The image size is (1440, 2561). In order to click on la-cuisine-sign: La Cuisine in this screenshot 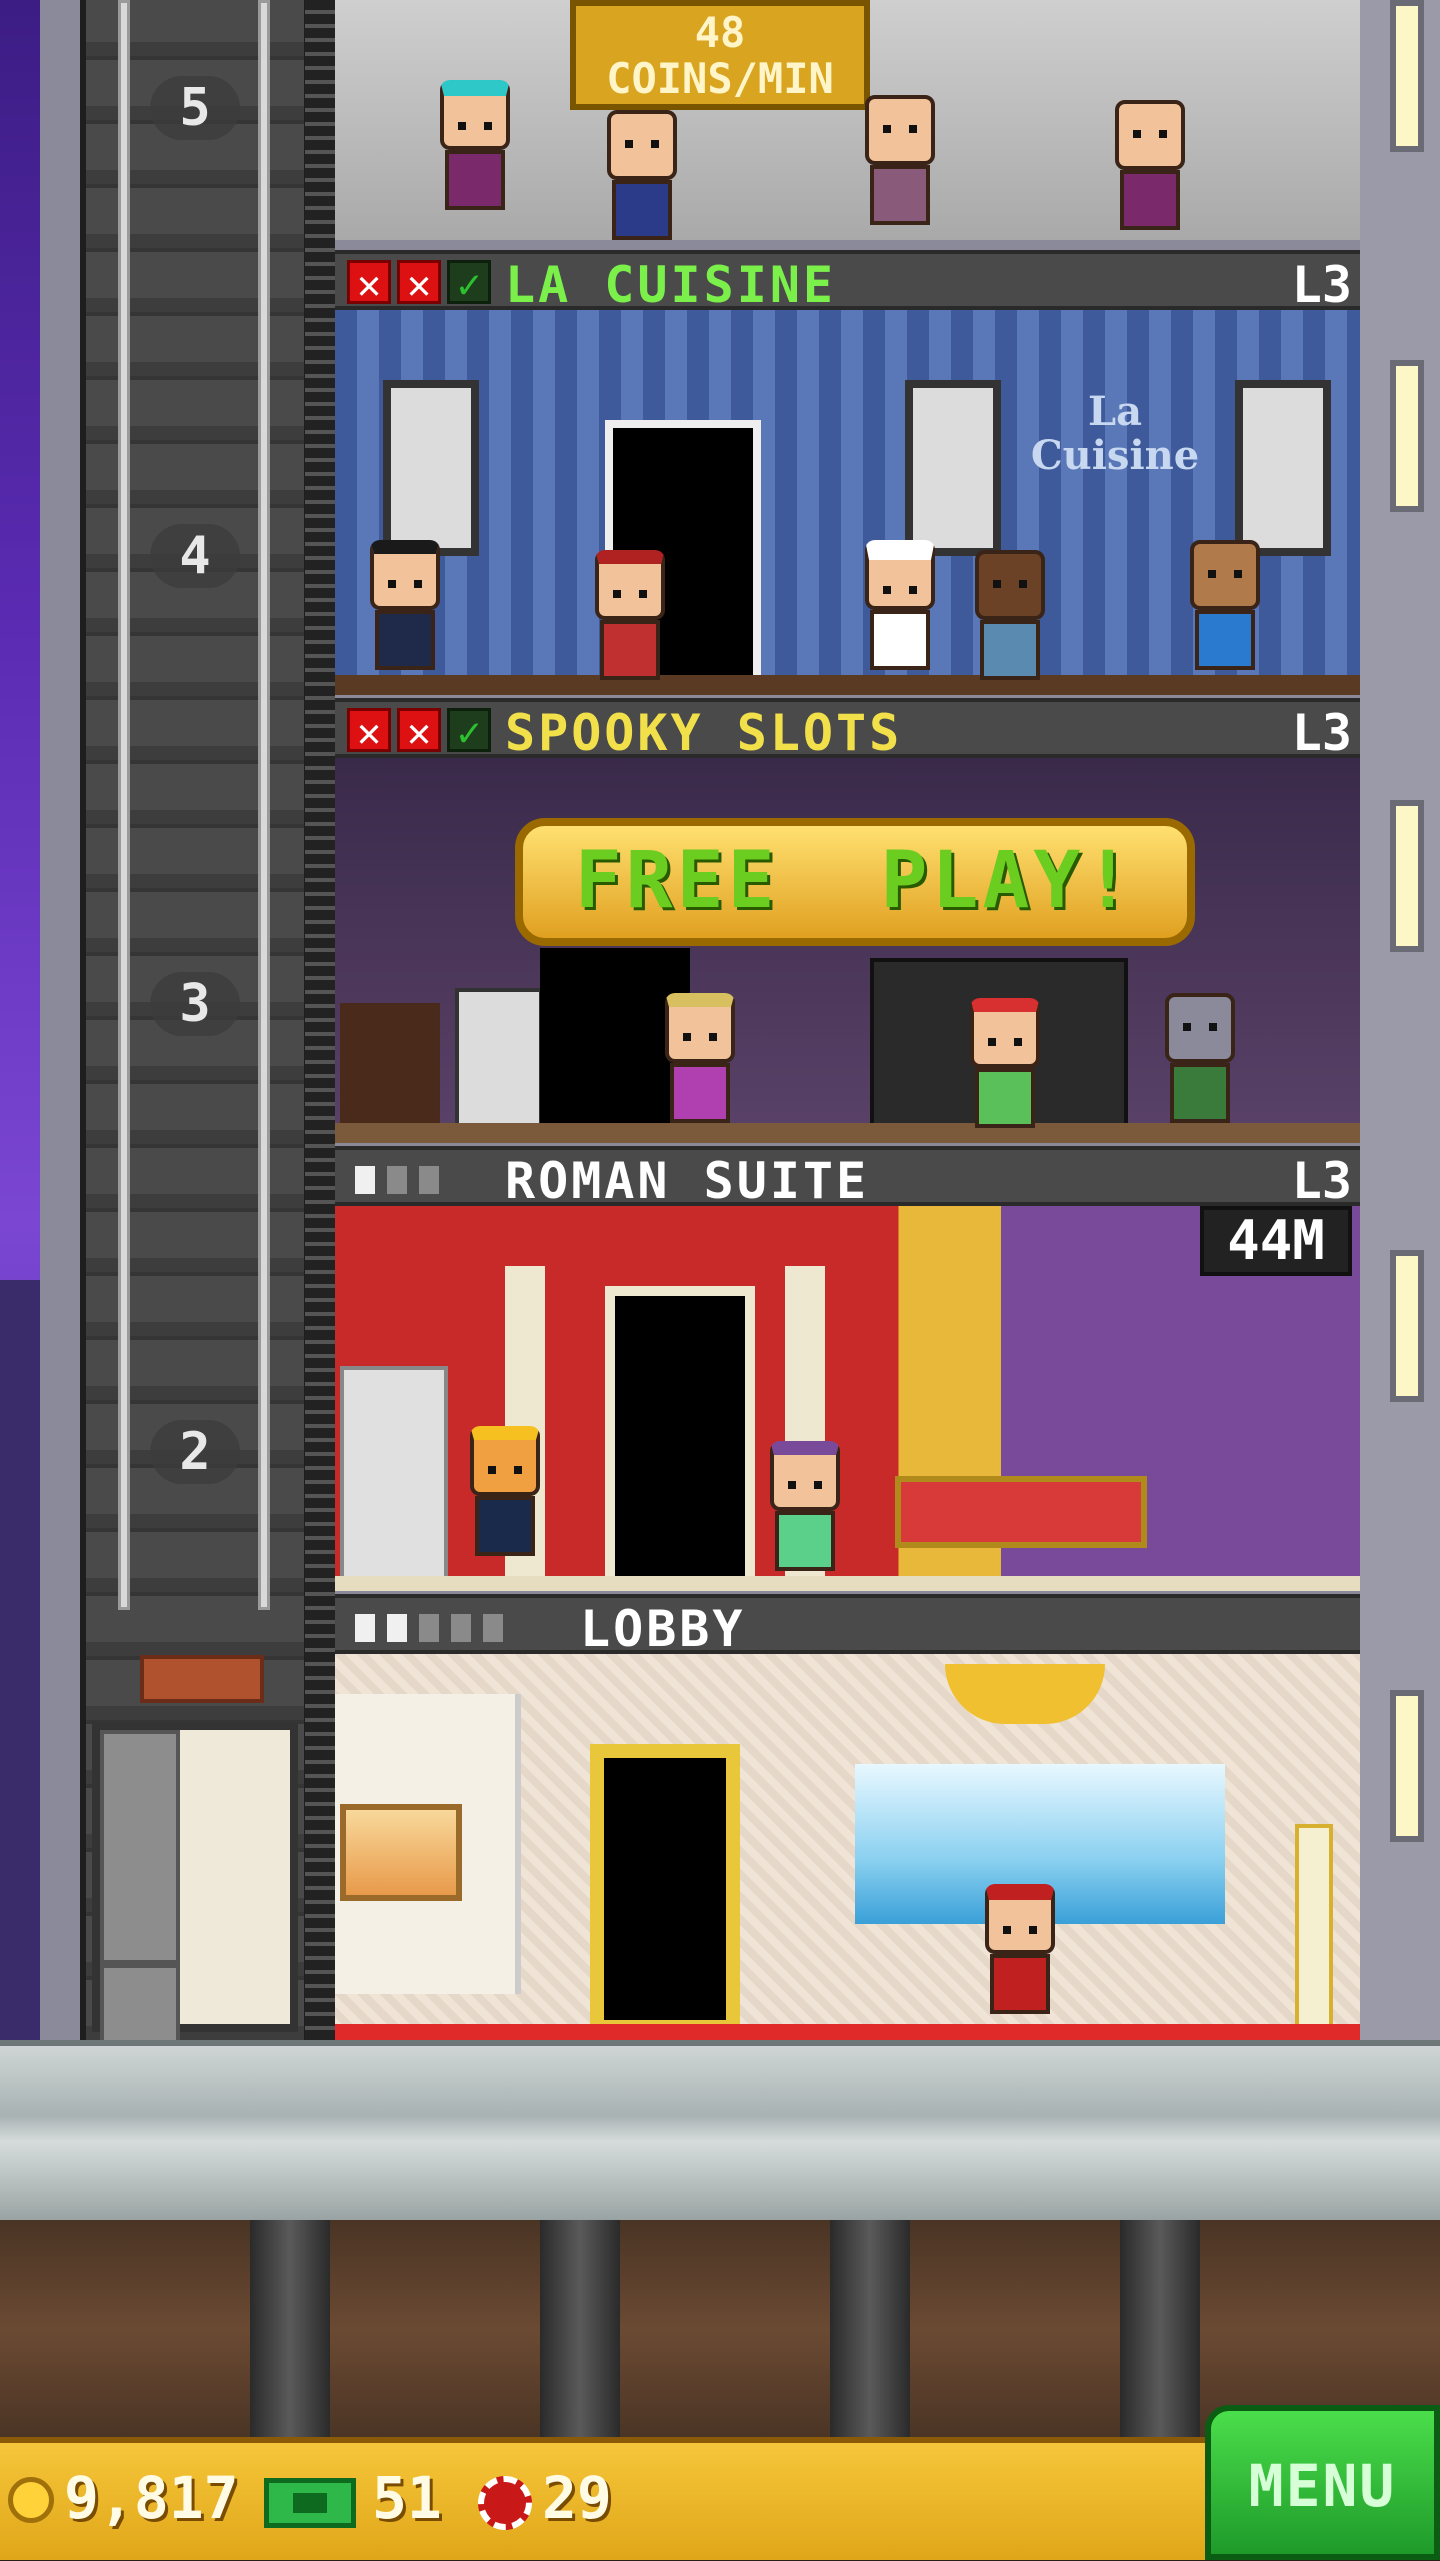, I will do `click(1115, 433)`.